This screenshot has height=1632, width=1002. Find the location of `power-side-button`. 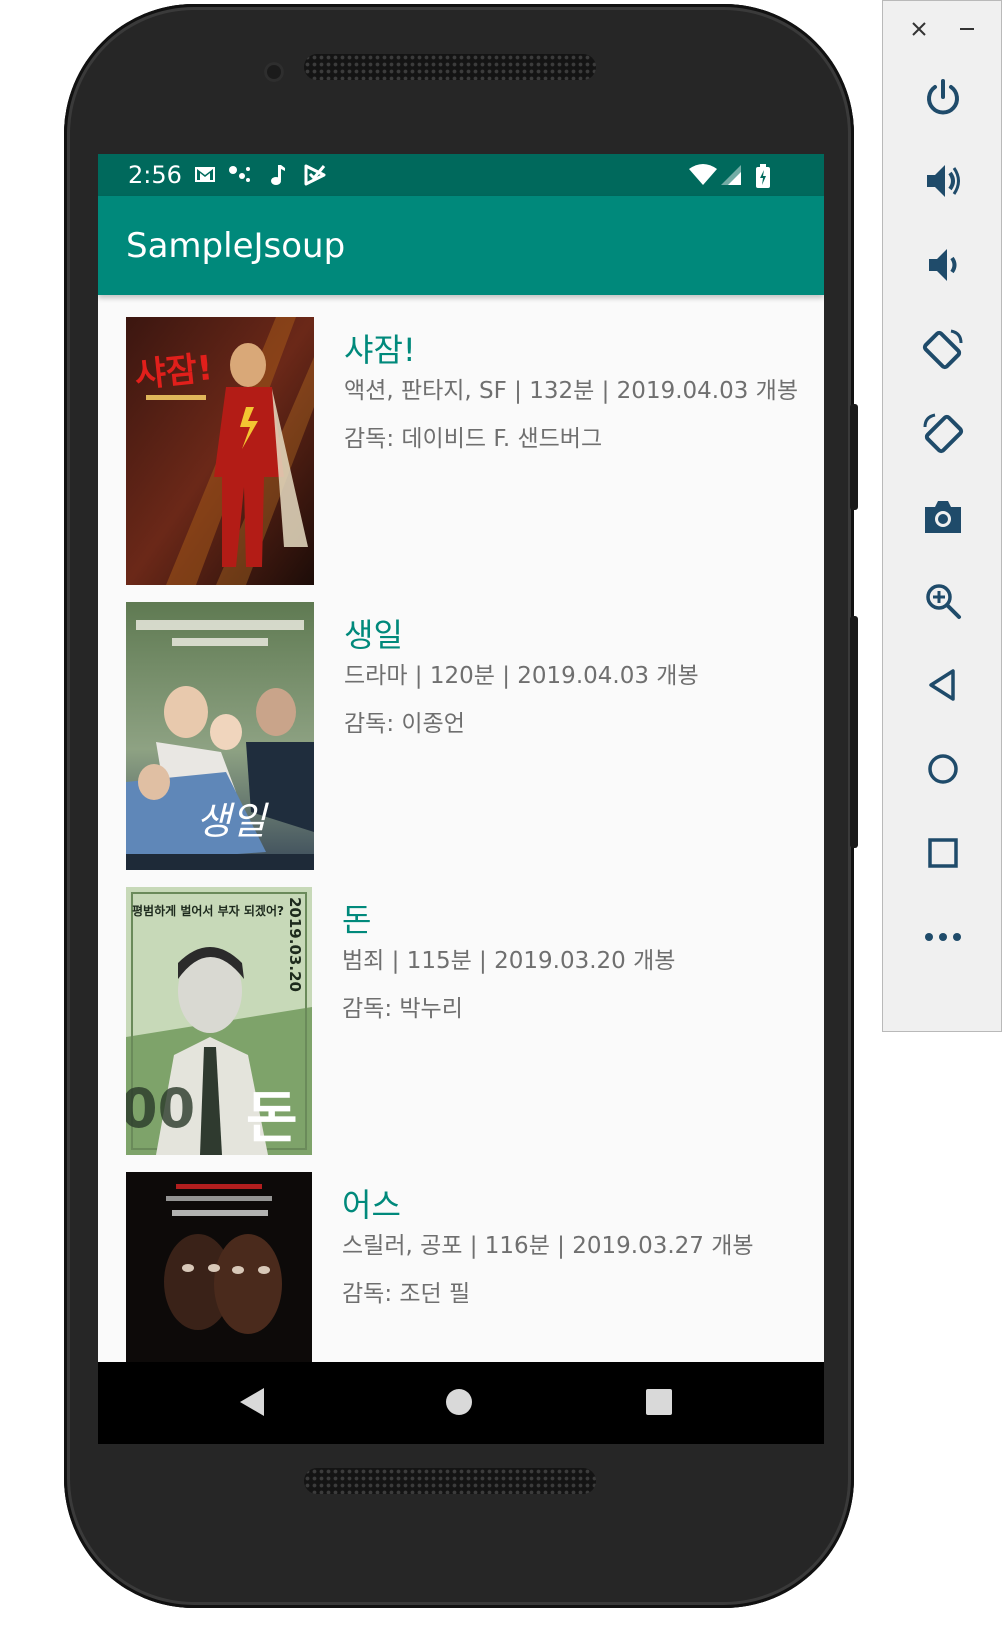

power-side-button is located at coordinates (854, 732).